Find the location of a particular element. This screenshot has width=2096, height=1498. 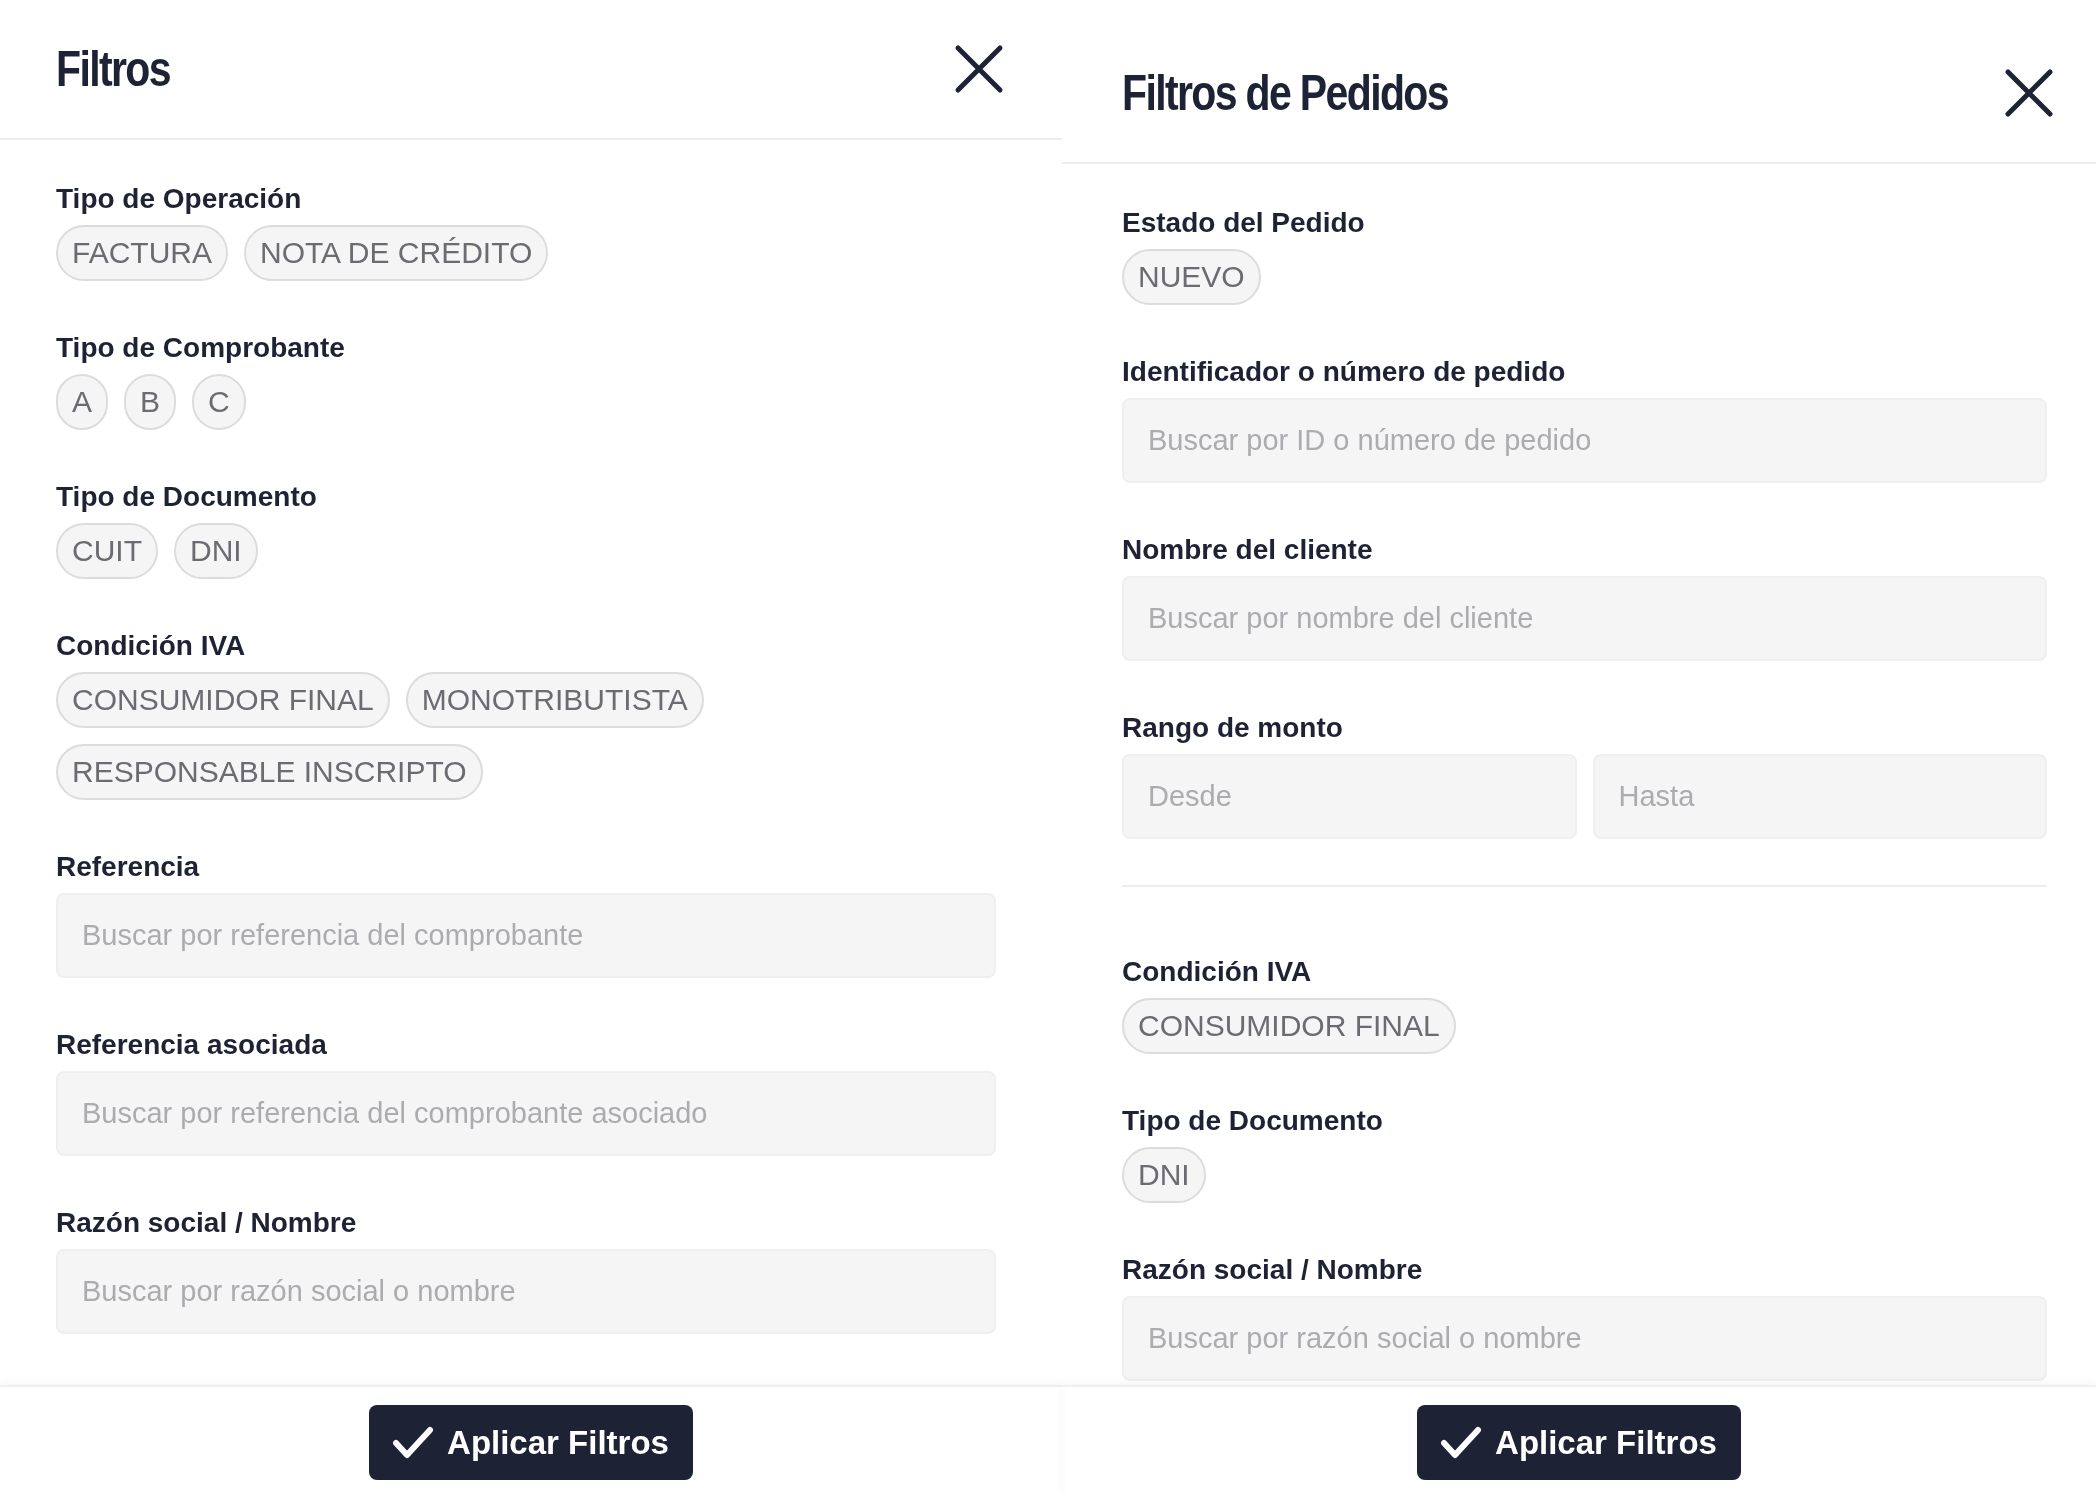

filter-chip: CUIT is located at coordinates (107, 551).